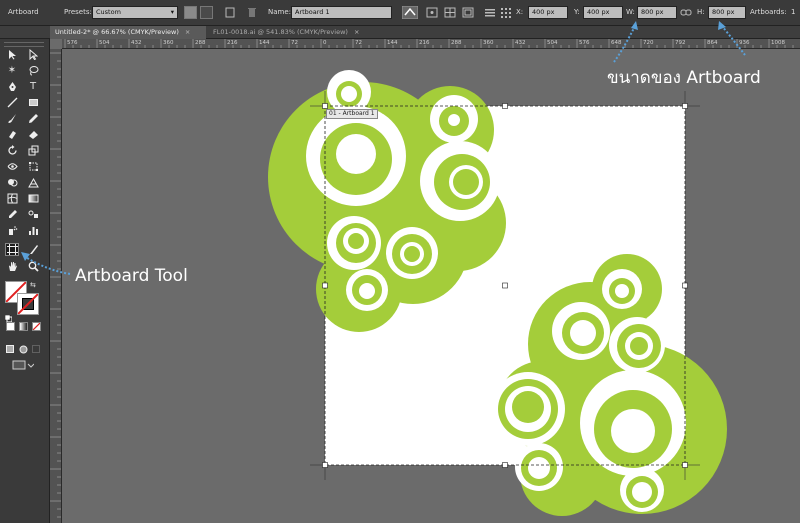  I want to click on artboard-name-input: Artboard 1, so click(341, 12).